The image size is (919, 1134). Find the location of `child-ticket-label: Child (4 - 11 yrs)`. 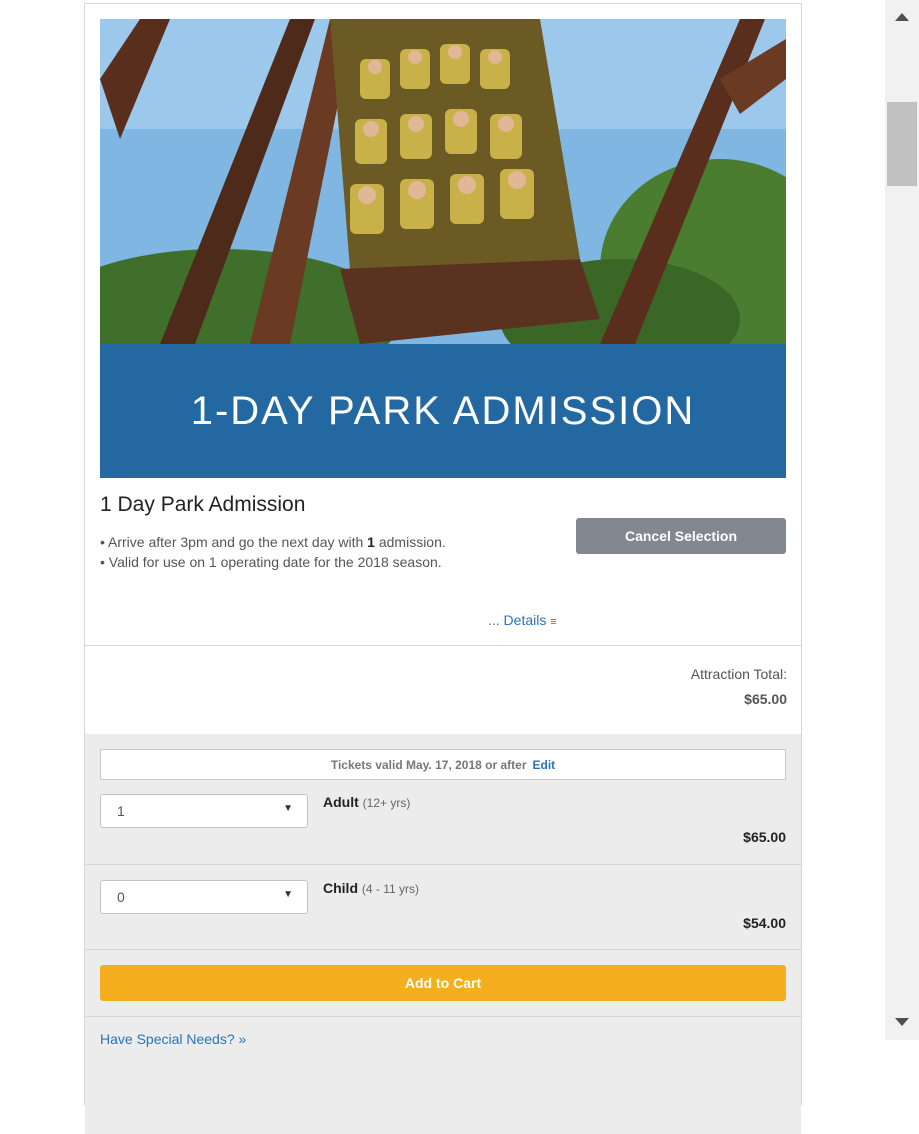

child-ticket-label: Child (4 - 11 yrs) is located at coordinates (371, 888).